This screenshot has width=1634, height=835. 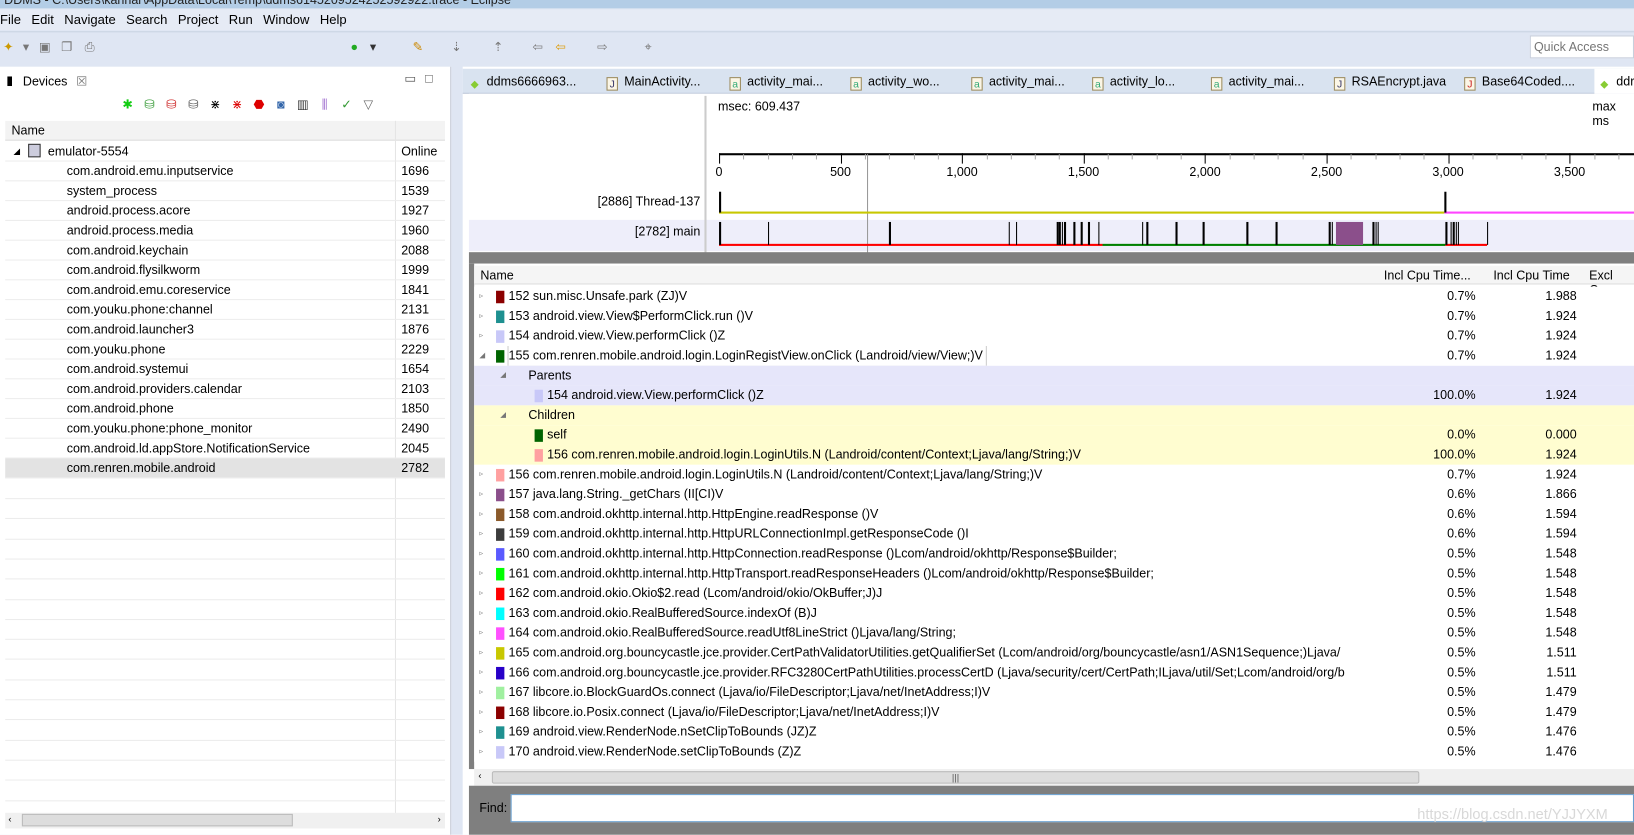 What do you see at coordinates (955, 777) in the screenshot?
I see `scroll-thumb: |||` at bounding box center [955, 777].